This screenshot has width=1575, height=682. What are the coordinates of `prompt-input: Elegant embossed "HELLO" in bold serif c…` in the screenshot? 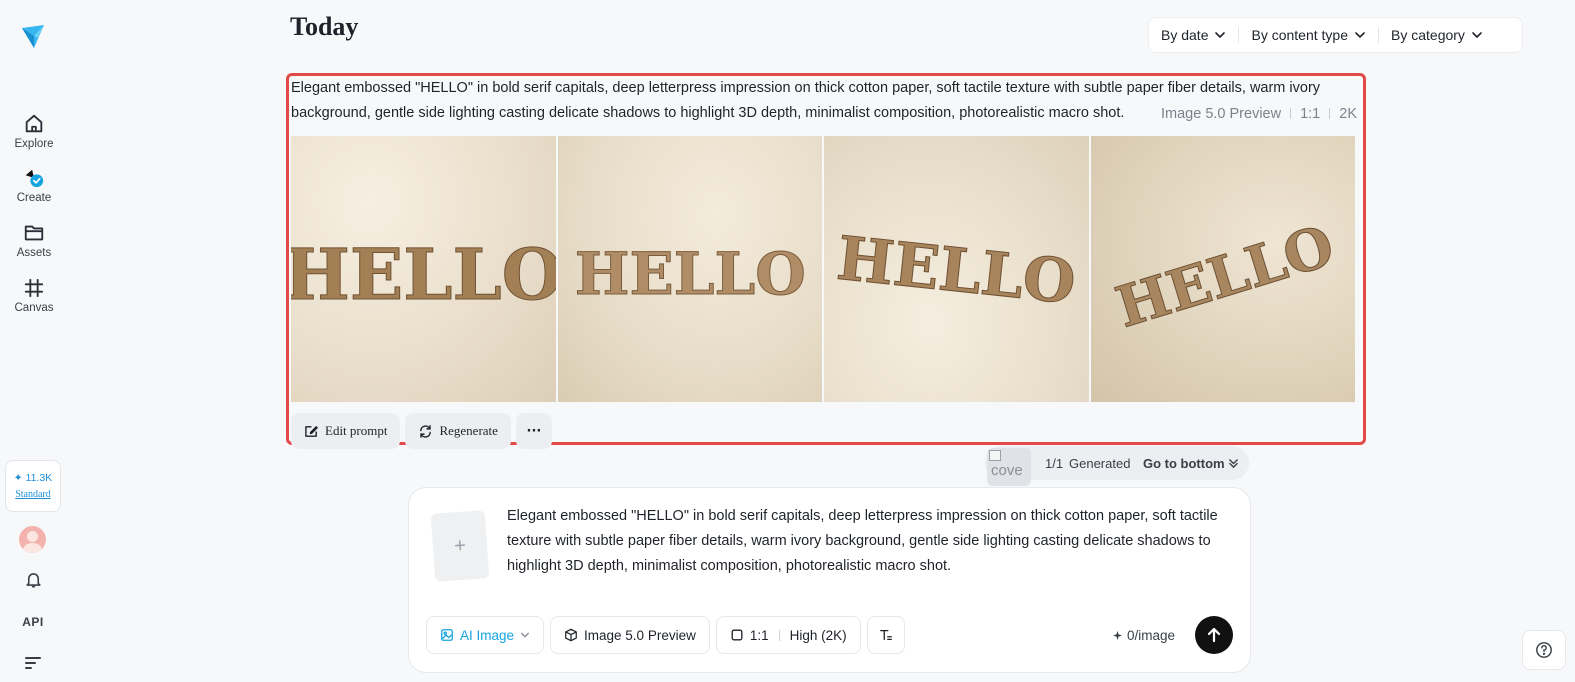 It's located at (868, 541).